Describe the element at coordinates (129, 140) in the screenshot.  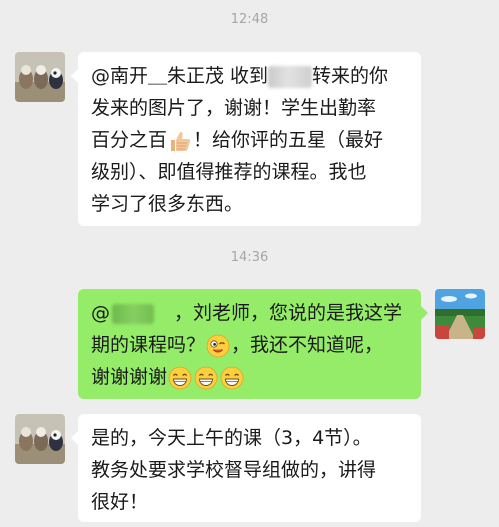
I see `message-text: 百分之百` at that location.